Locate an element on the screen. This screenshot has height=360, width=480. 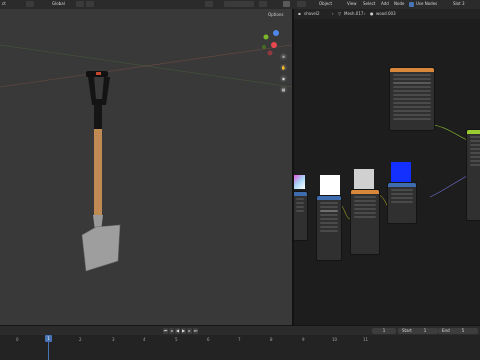
frame-label: 5 is located at coordinates (176, 339).